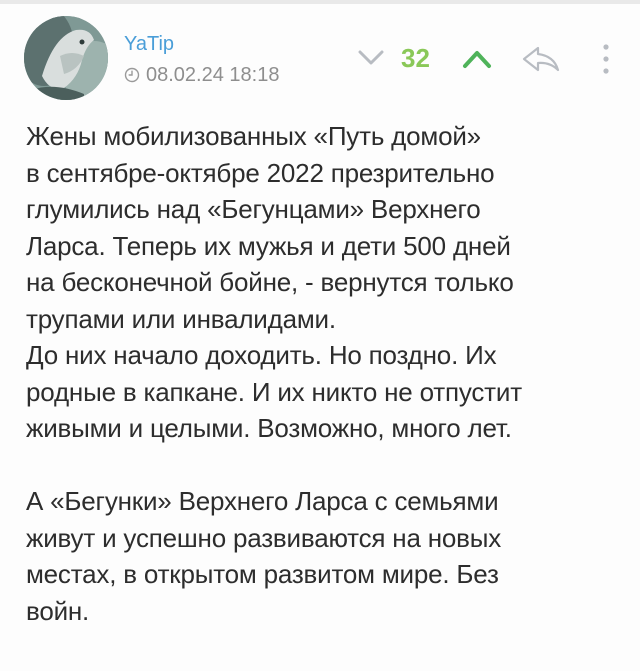 The height and width of the screenshot is (671, 640). I want to click on post-meta: 08.02.24 18:18, so click(201, 75).